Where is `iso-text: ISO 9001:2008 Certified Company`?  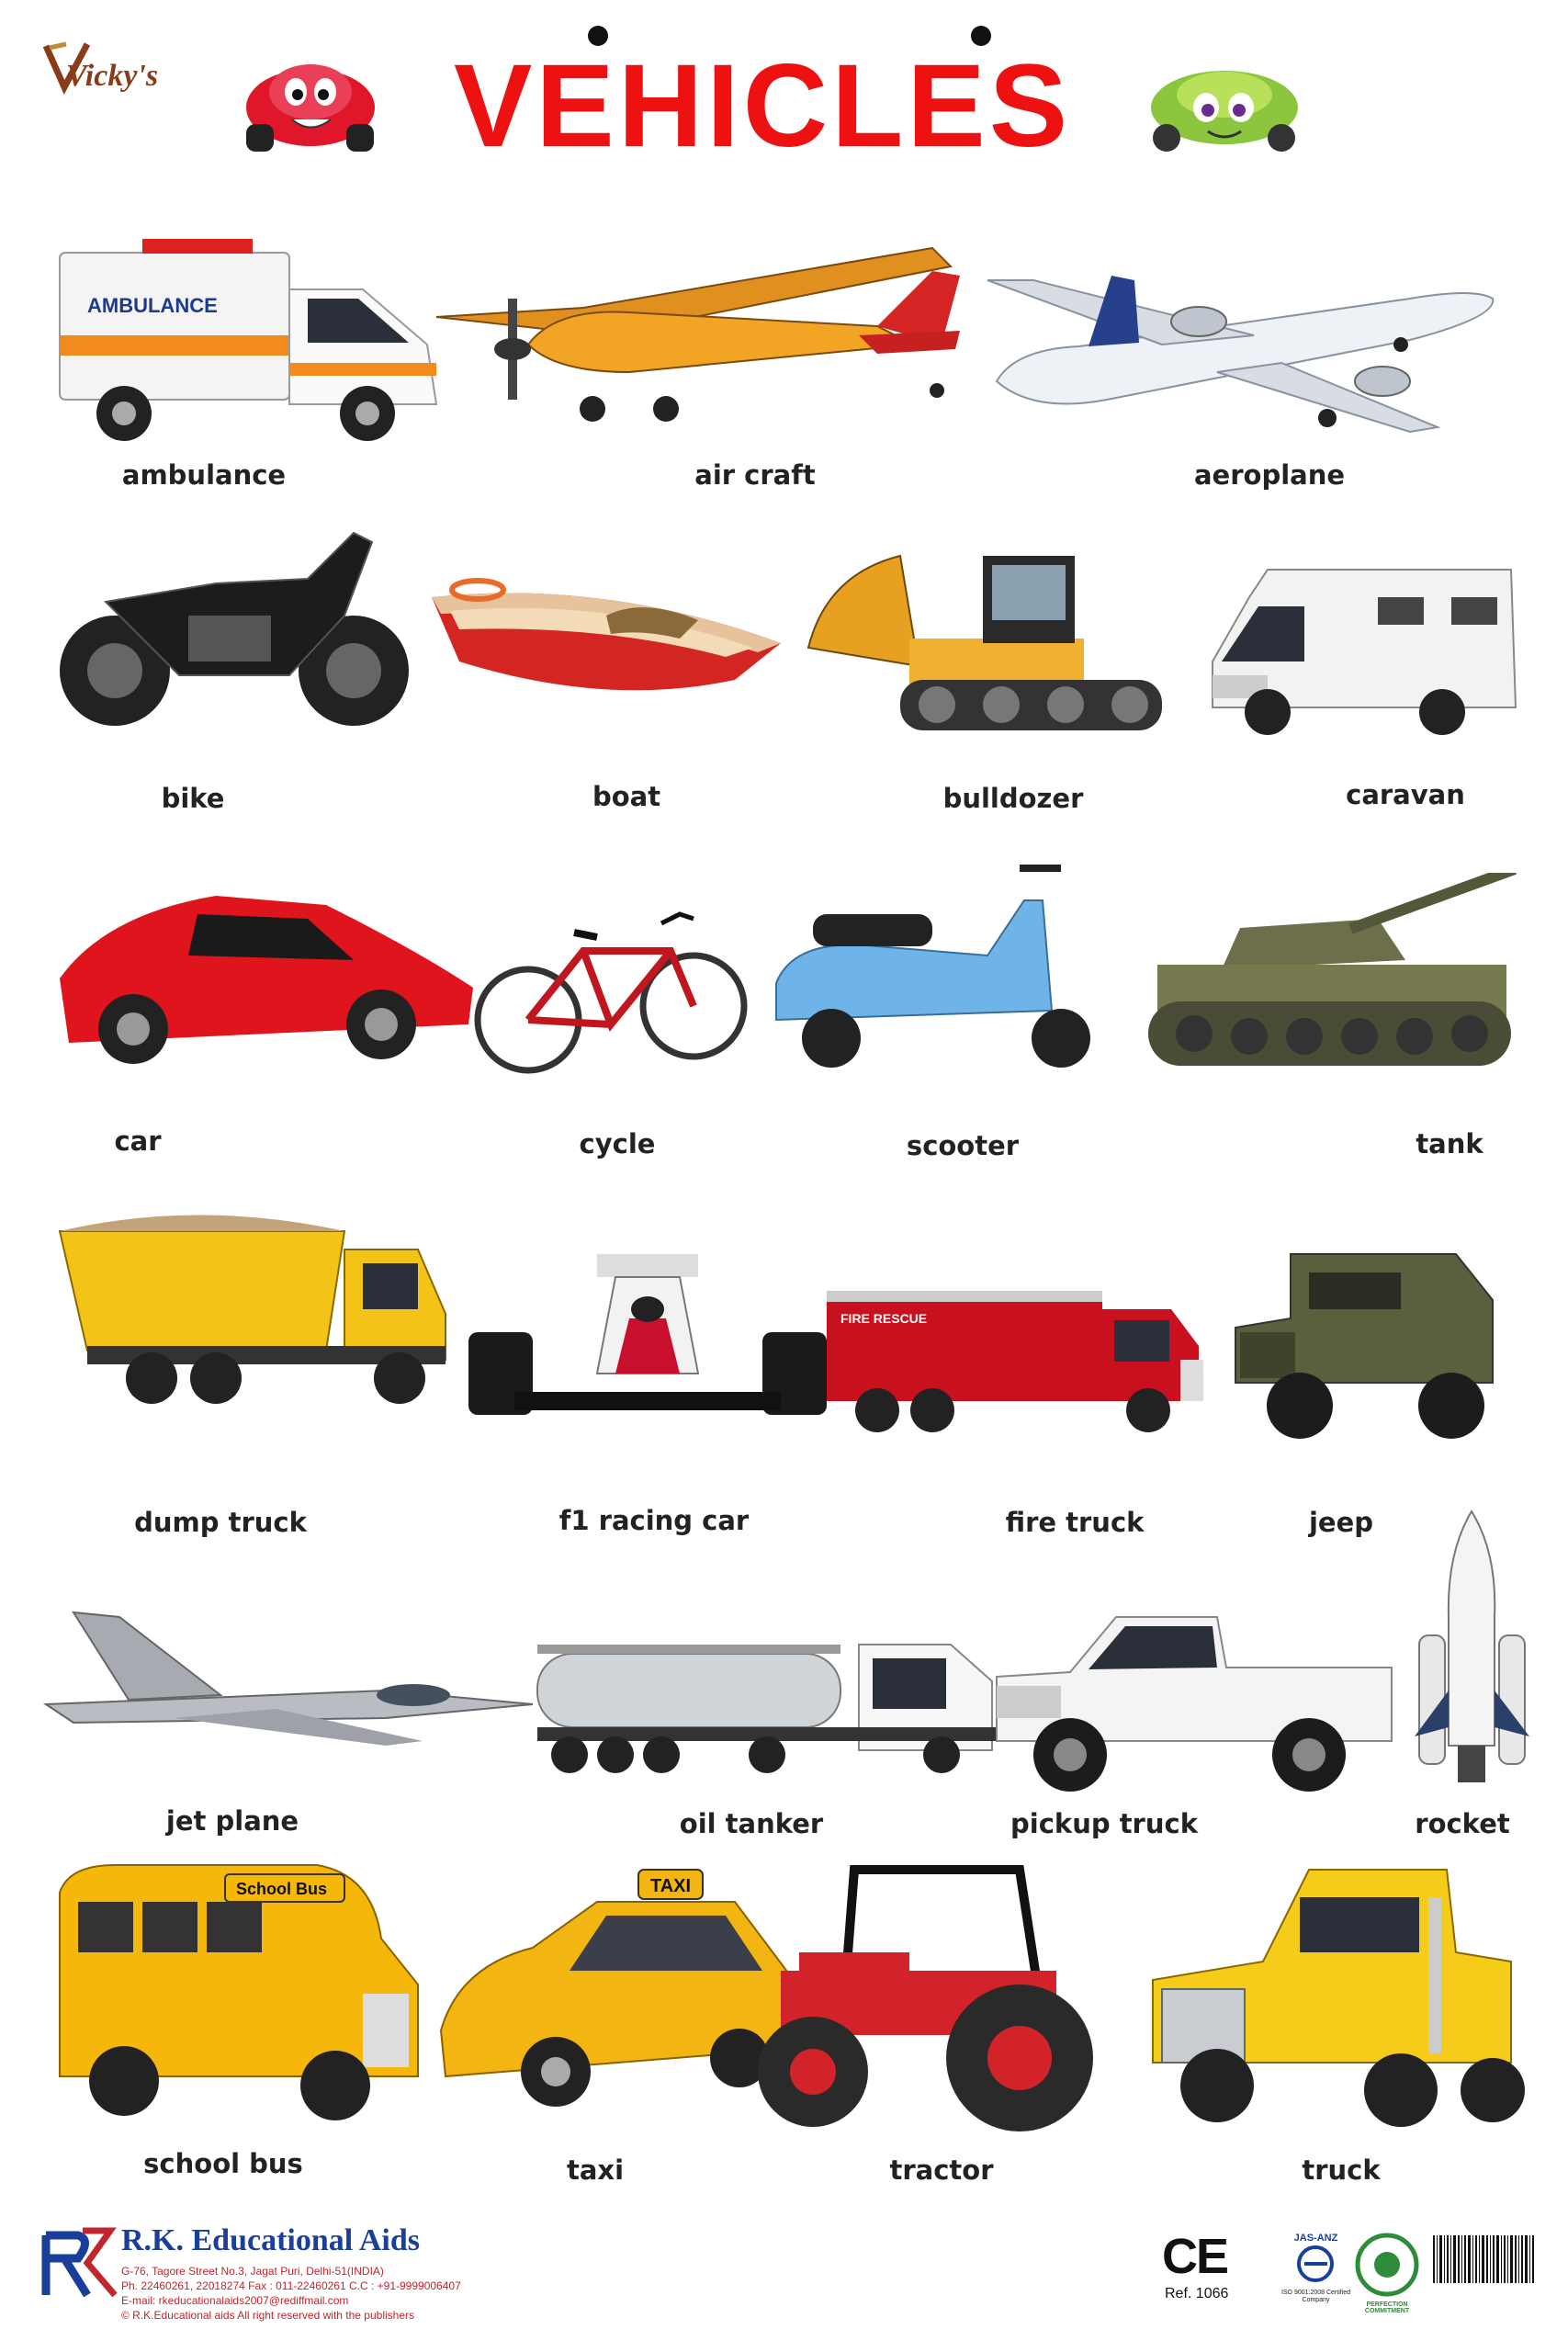 iso-text: ISO 9001:2008 Certified Company is located at coordinates (1315, 2296).